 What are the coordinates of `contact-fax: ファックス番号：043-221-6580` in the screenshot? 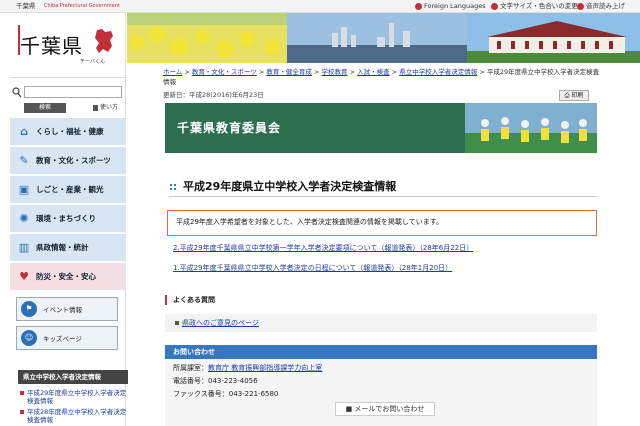 It's located at (226, 394).